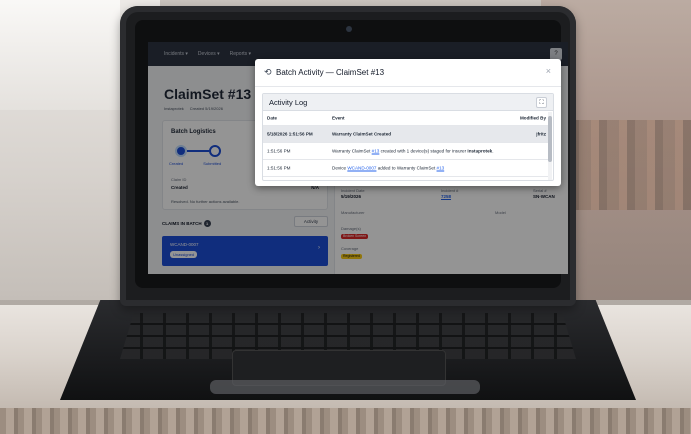 The height and width of the screenshot is (434, 691). I want to click on table-header-row: Date Event Modified By, so click(406, 118).